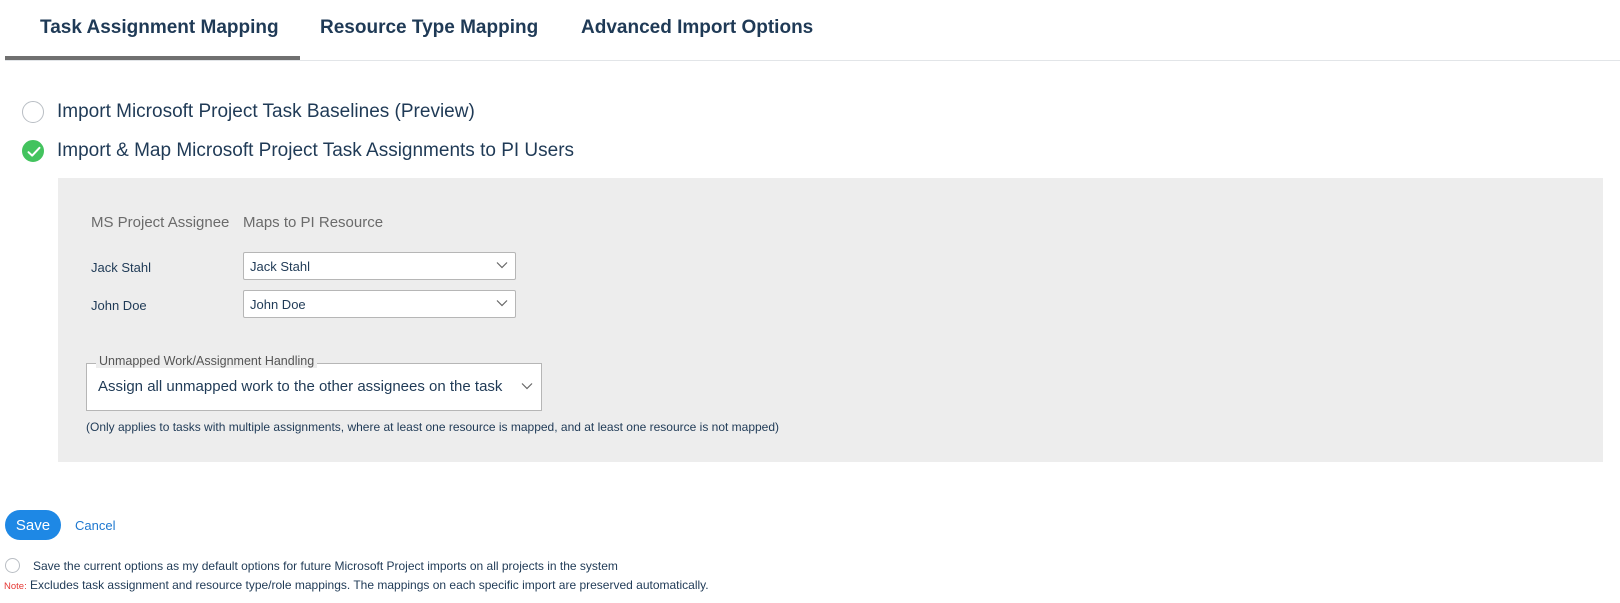  Describe the element at coordinates (429, 28) in the screenshot. I see `tab-resource-type-mapping: Resource Type Mapping` at that location.